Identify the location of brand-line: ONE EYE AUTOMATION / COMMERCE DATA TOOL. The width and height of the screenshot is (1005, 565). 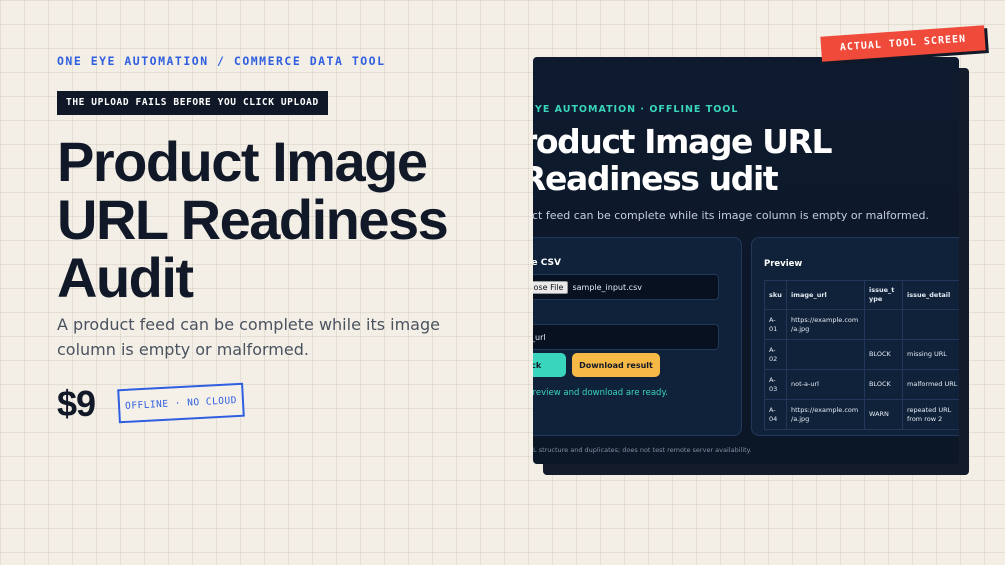
(221, 61).